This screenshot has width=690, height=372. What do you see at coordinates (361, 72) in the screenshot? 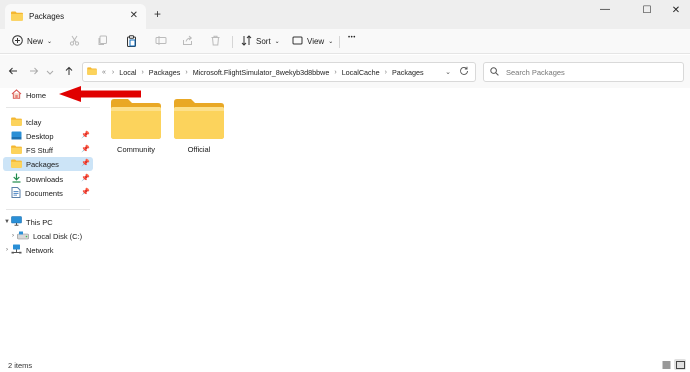
I see `breadcrumb-item: LocalCache` at bounding box center [361, 72].